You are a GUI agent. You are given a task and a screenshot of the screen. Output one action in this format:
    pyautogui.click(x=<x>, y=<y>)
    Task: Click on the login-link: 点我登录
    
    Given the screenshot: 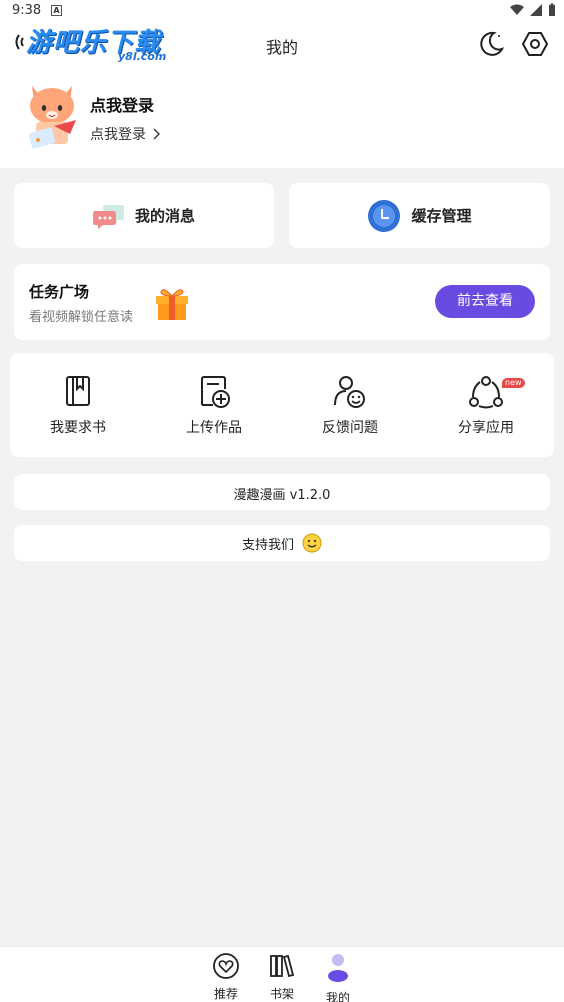 What is the action you would take?
    pyautogui.click(x=125, y=134)
    